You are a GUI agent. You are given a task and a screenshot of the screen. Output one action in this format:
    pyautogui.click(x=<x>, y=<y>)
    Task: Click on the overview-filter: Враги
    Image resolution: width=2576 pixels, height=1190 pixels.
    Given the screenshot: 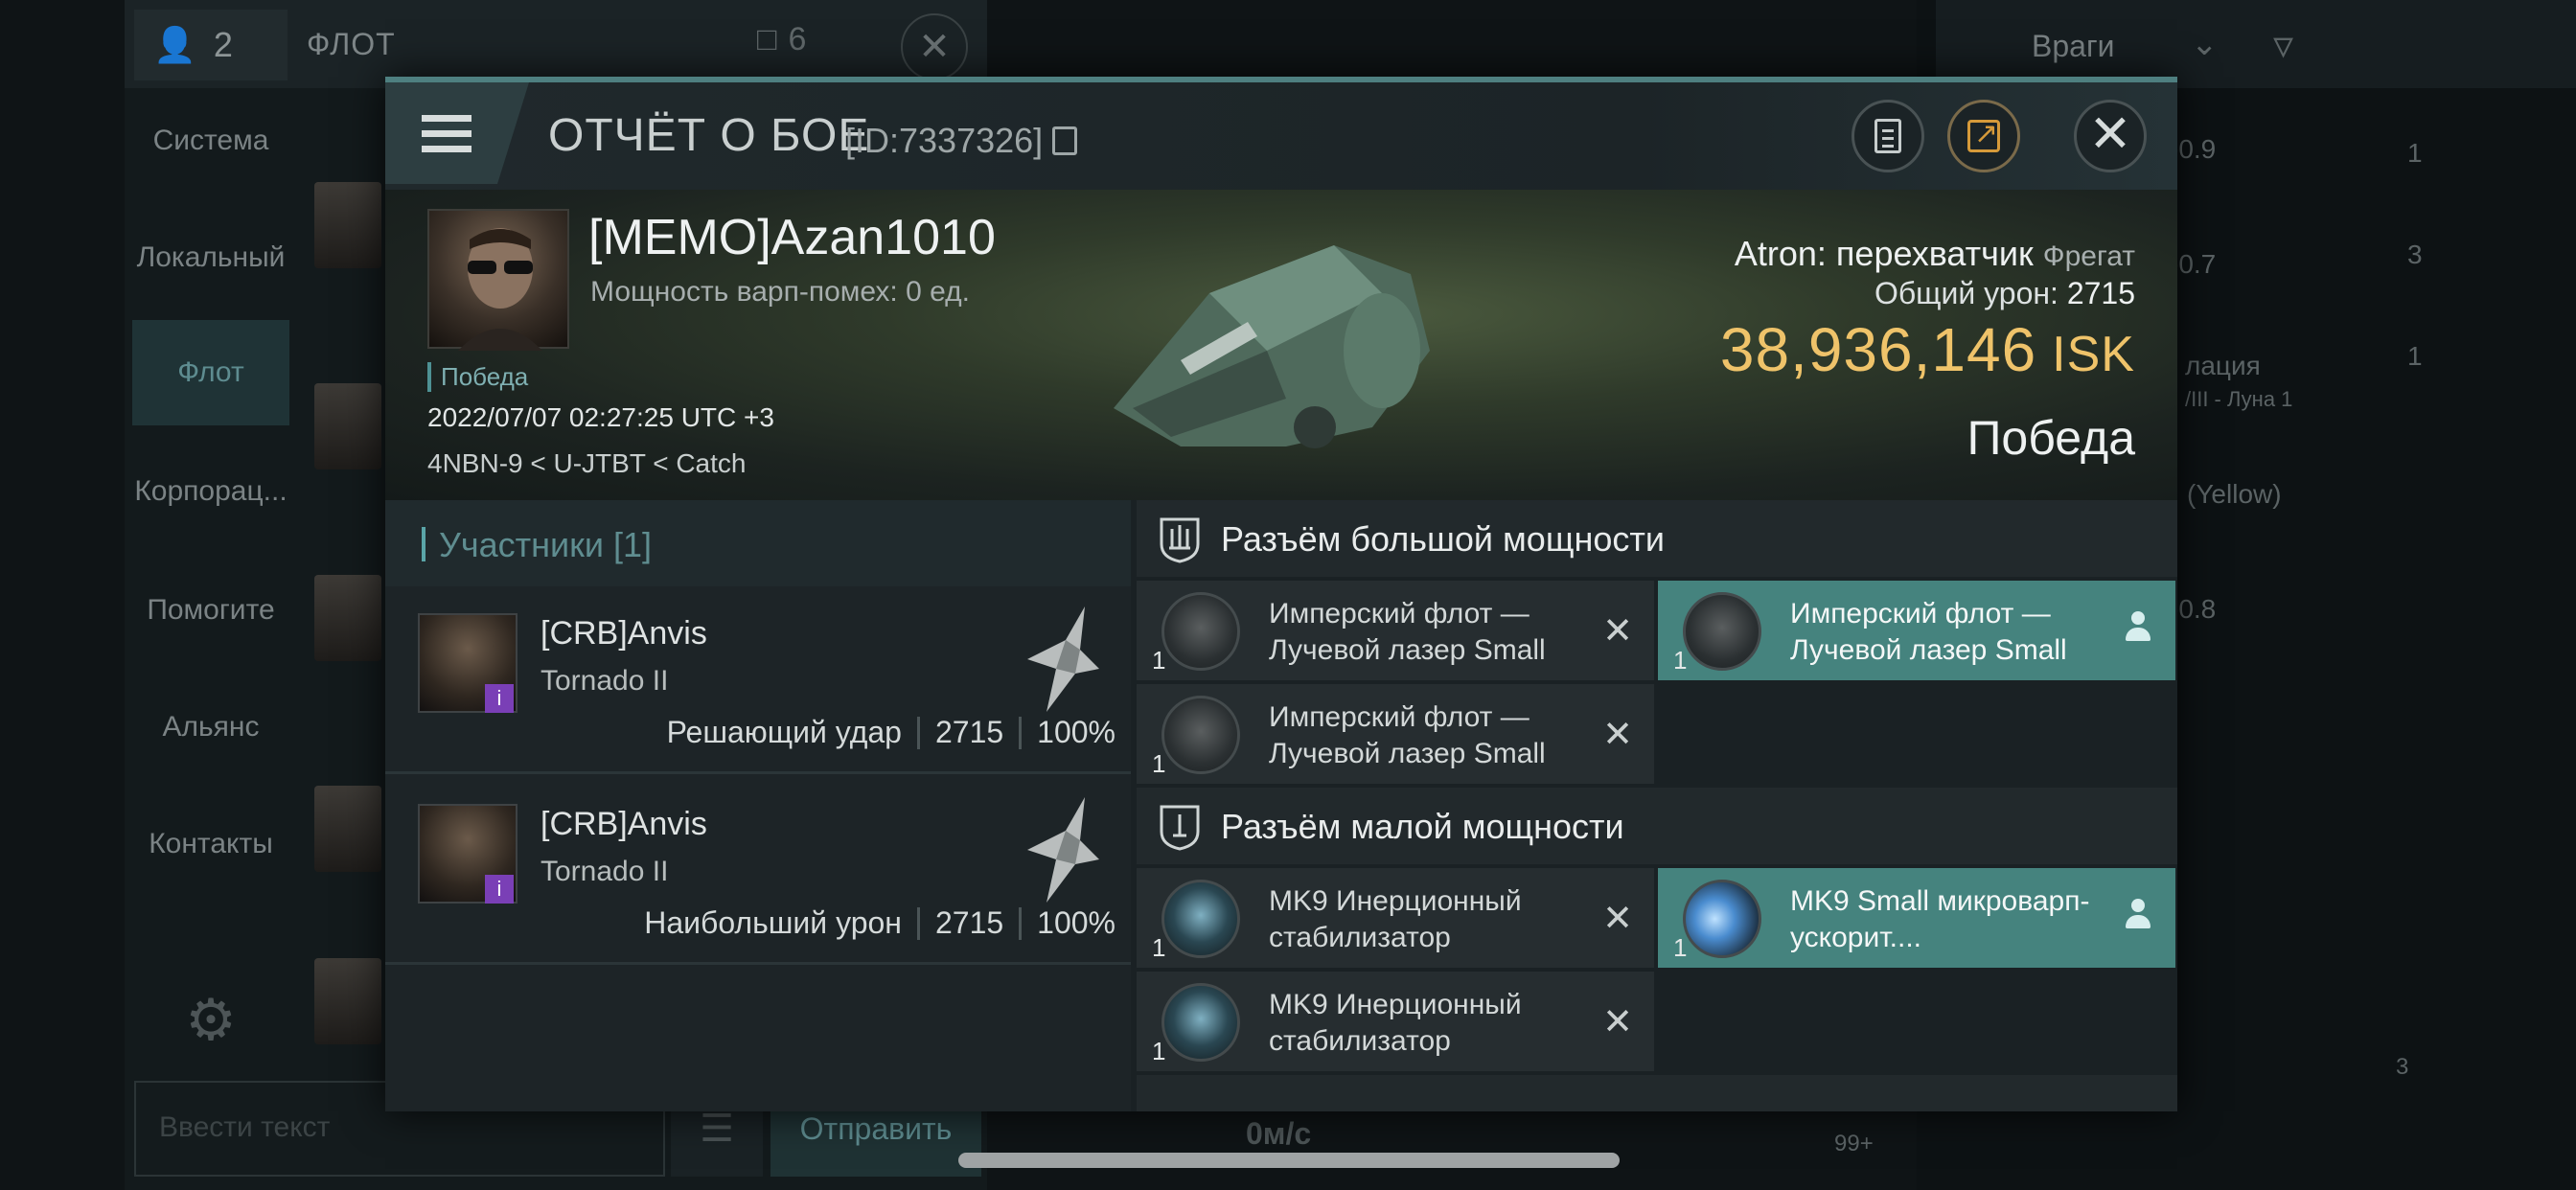 What is the action you would take?
    pyautogui.click(x=2073, y=47)
    